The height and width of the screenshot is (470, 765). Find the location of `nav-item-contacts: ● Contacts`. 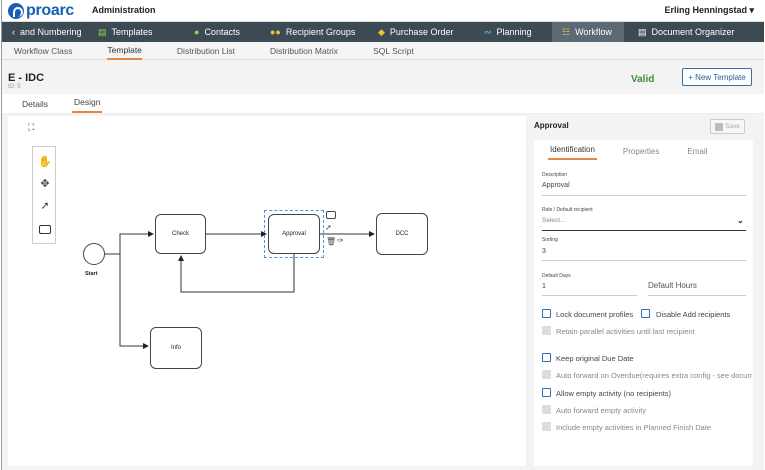

nav-item-contacts: ● Contacts is located at coordinates (222, 32).